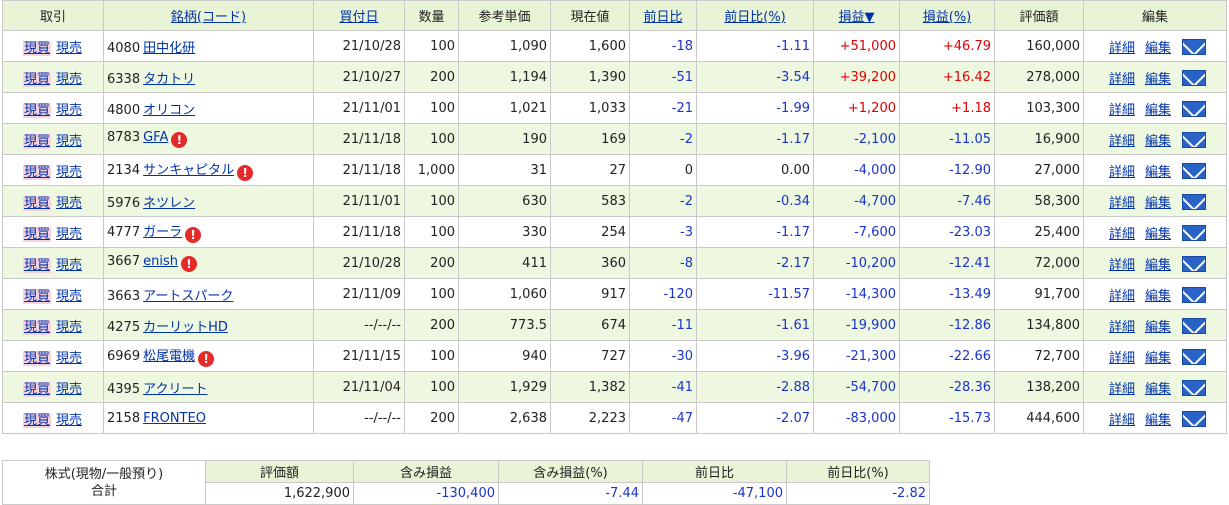 The height and width of the screenshot is (505, 1229). I want to click on quantity: 200, so click(431, 325).